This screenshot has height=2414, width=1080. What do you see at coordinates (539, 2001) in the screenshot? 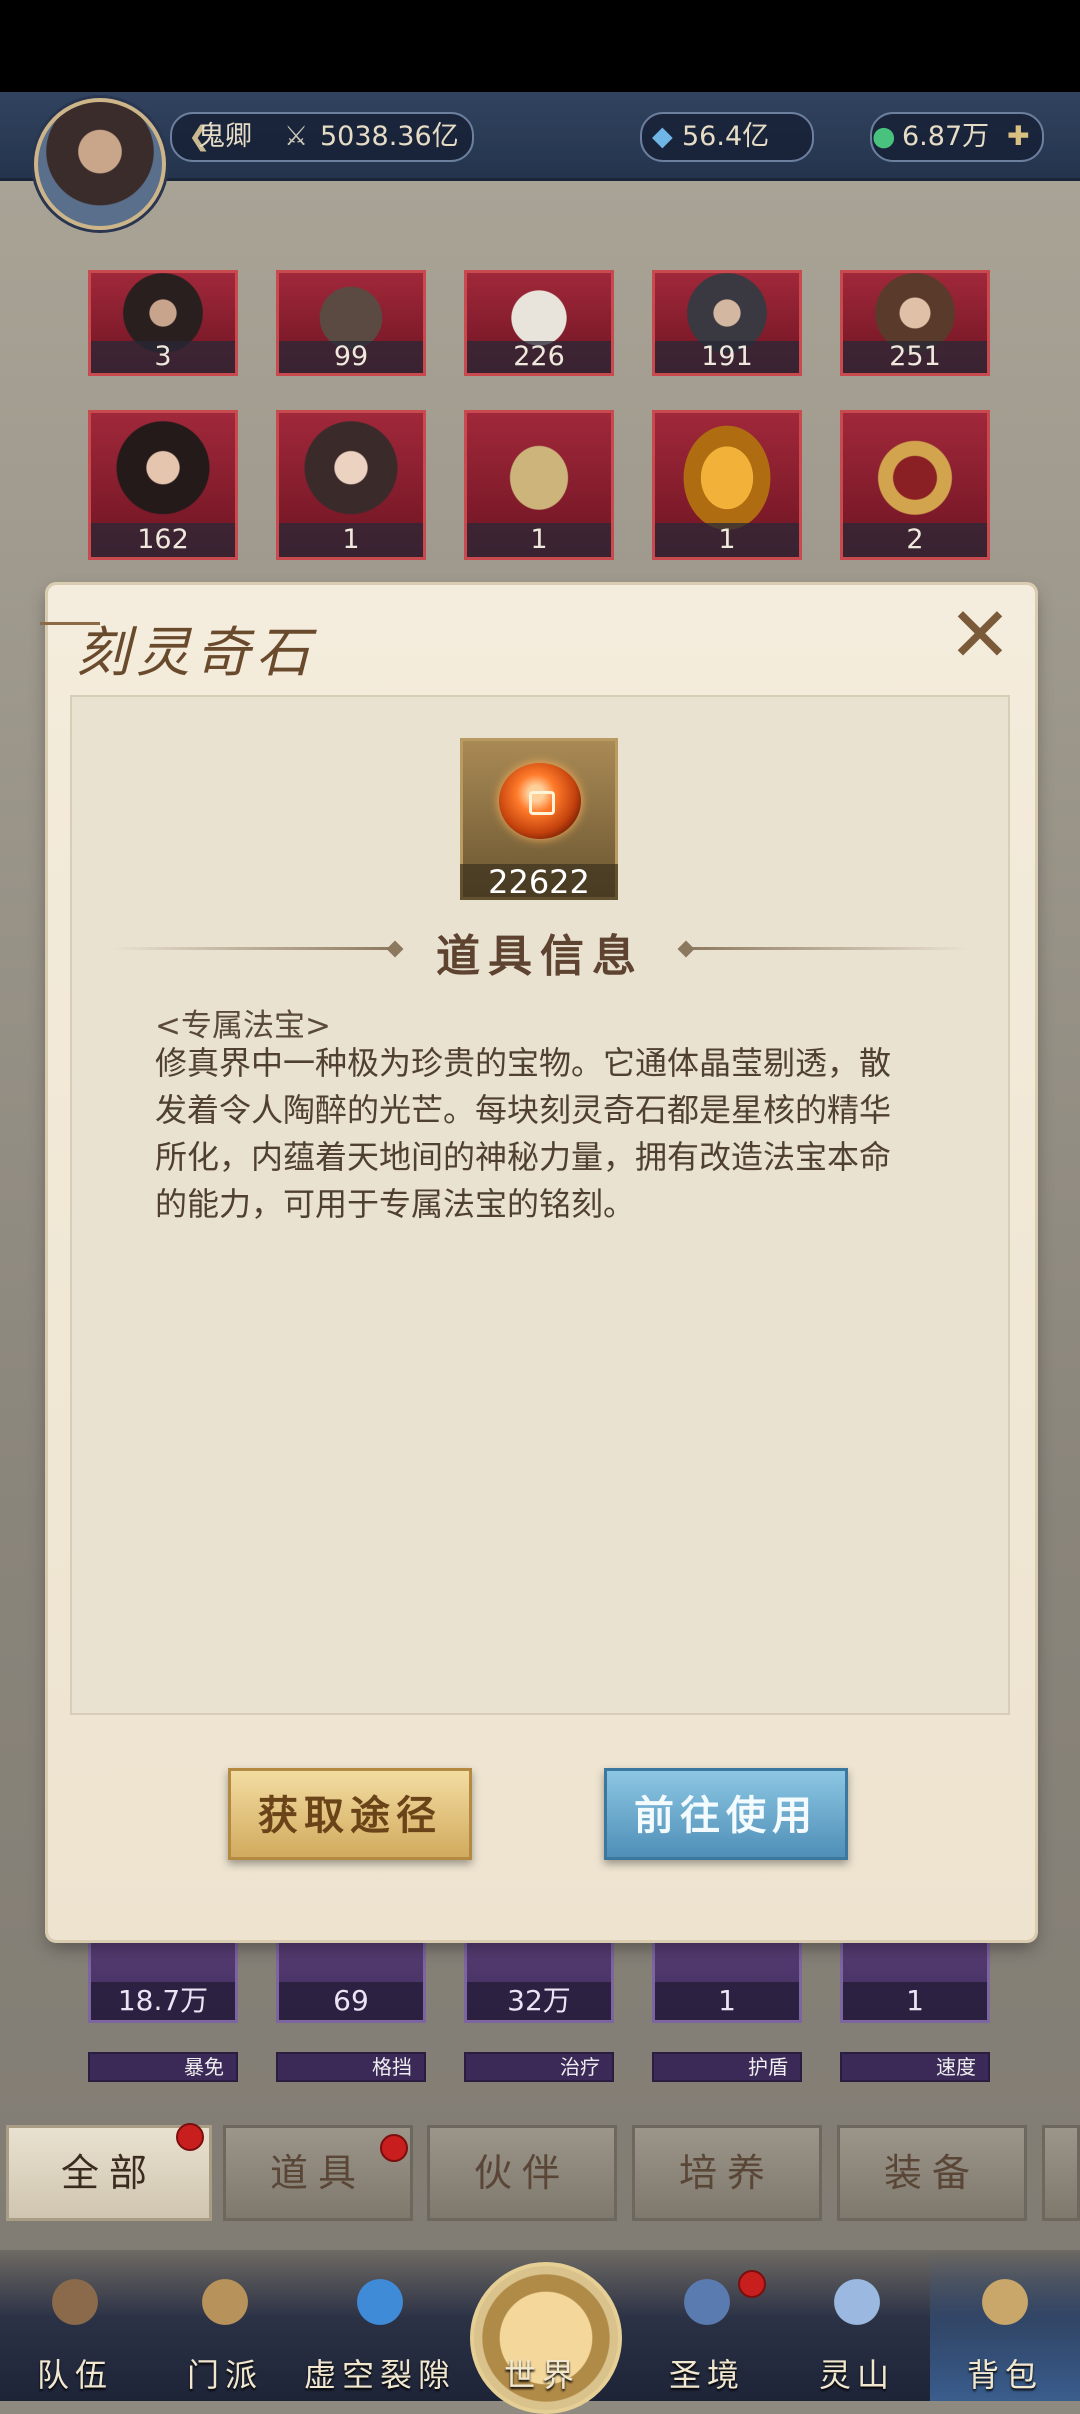
I see `item-count: 32万` at bounding box center [539, 2001].